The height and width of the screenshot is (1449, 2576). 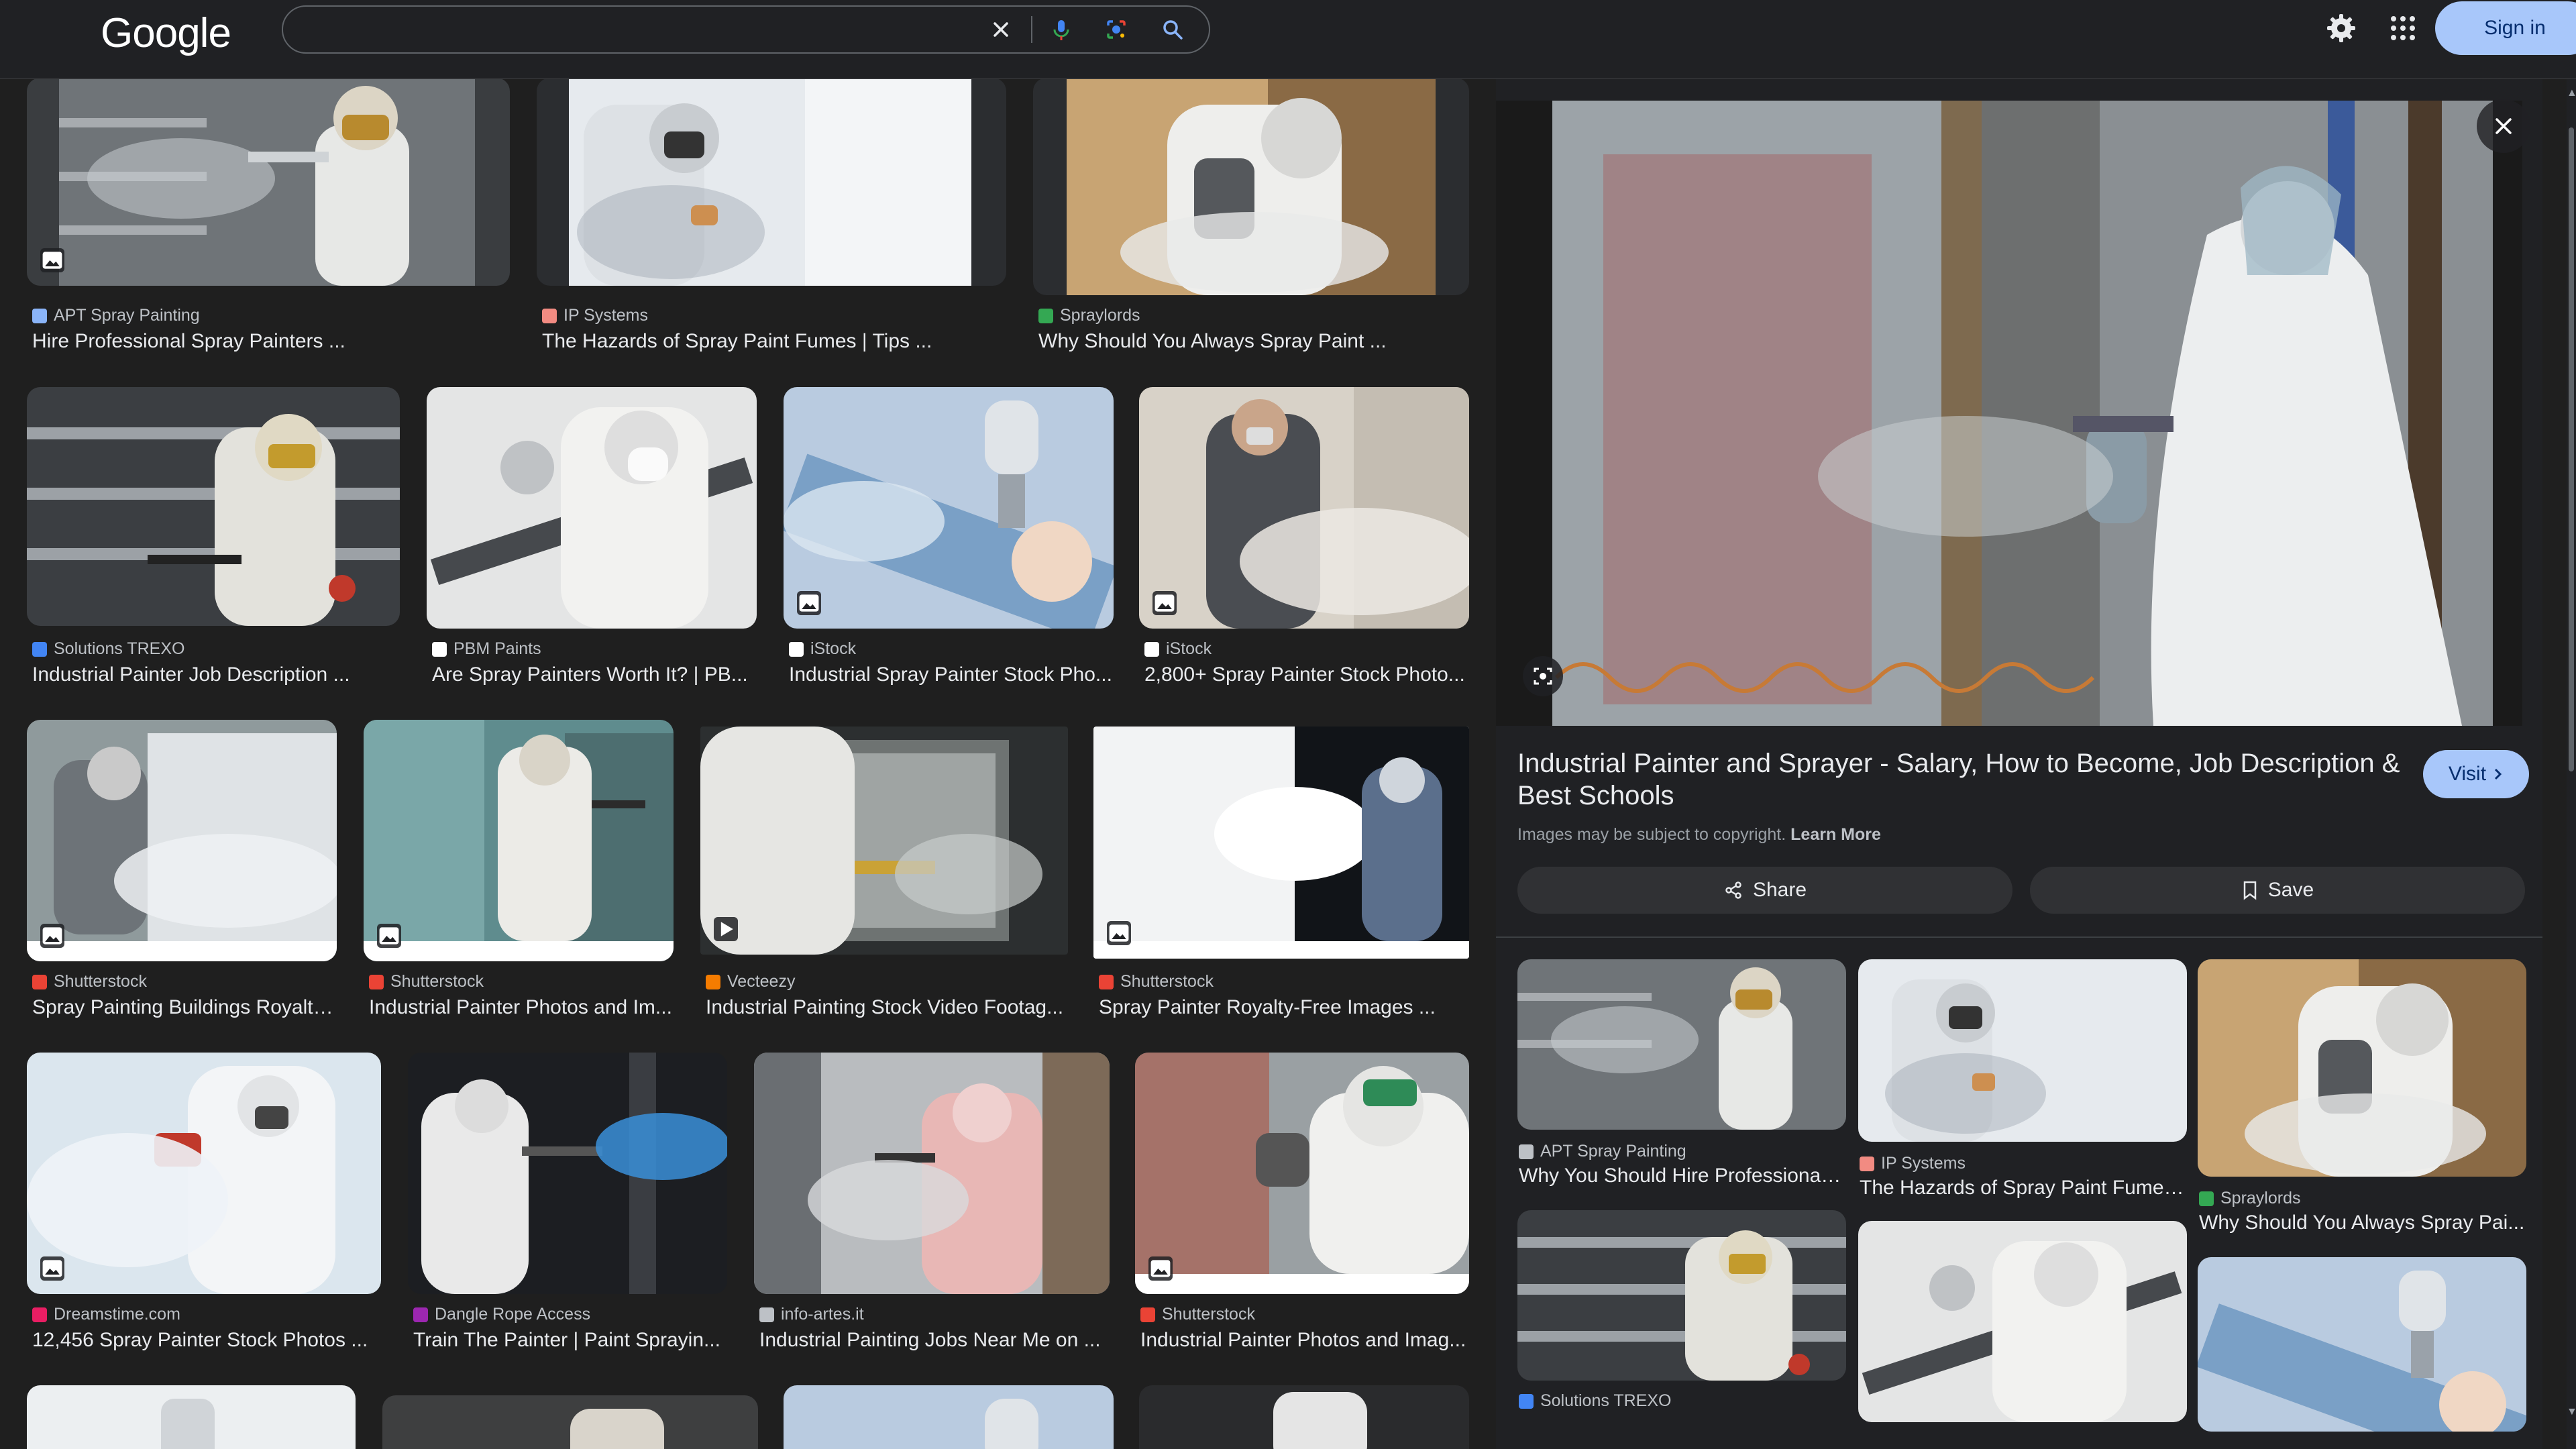 I want to click on mic-icon, so click(x=1061, y=29).